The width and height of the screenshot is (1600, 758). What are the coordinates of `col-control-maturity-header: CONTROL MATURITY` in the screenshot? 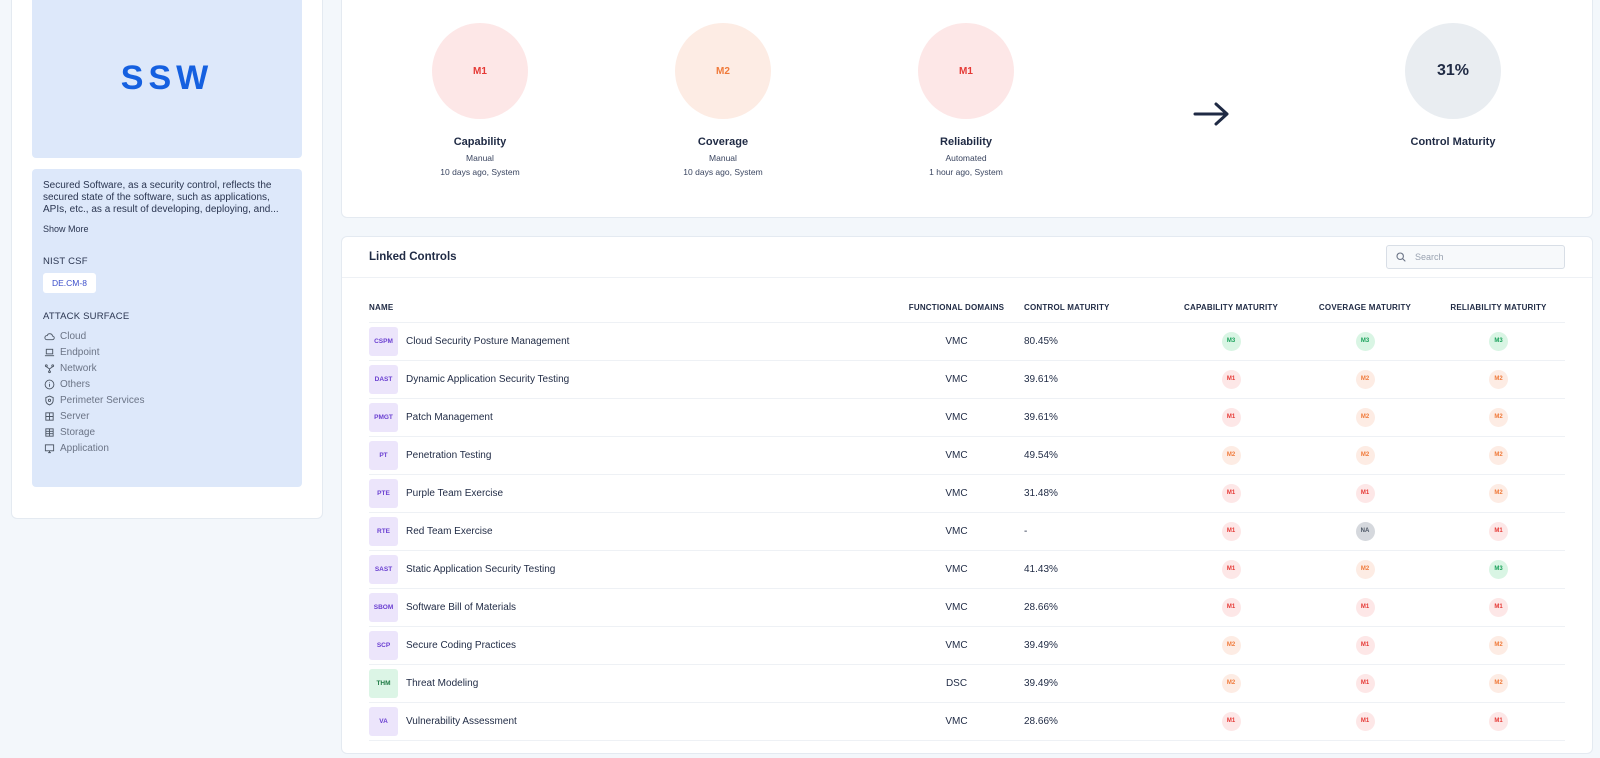 It's located at (1094, 308).